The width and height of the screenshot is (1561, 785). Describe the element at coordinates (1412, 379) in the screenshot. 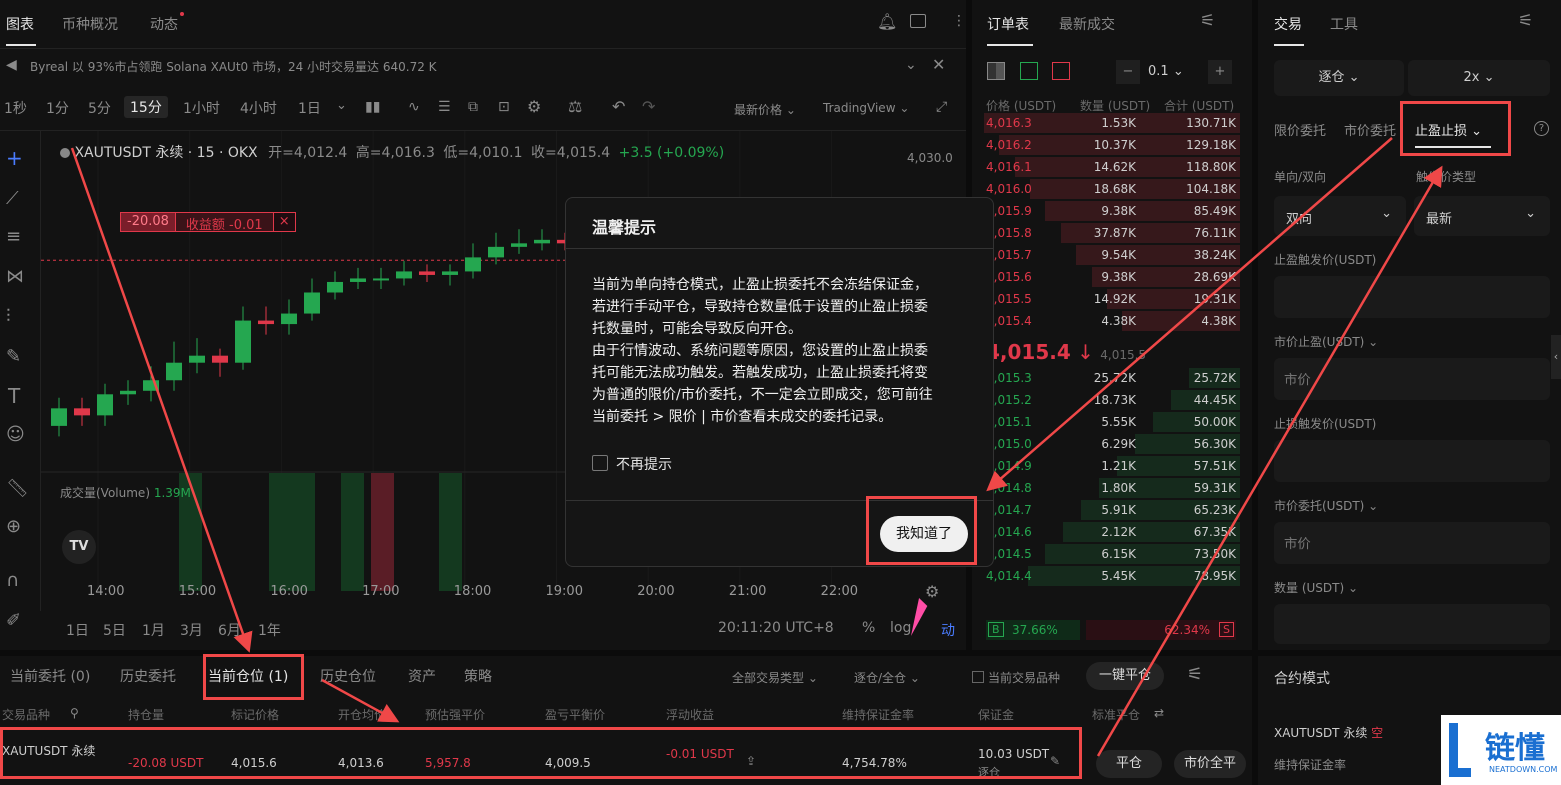

I see `tp-market-input` at that location.